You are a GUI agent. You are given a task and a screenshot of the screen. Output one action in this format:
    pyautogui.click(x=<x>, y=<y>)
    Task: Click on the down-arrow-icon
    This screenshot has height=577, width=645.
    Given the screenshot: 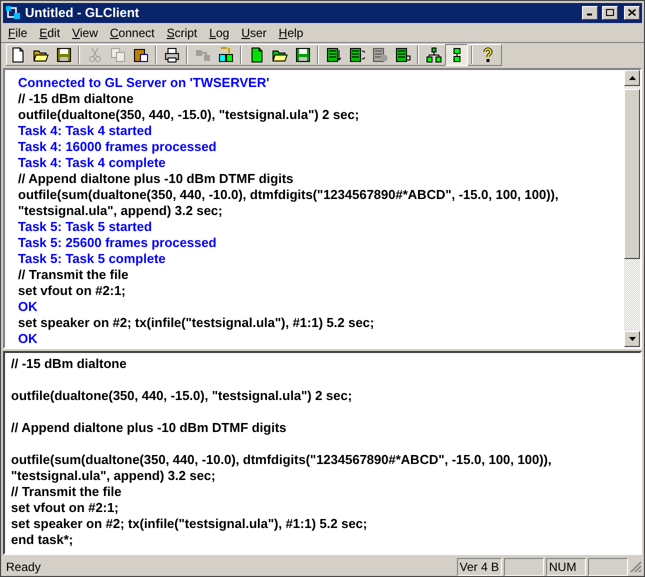 What is the action you would take?
    pyautogui.click(x=632, y=339)
    